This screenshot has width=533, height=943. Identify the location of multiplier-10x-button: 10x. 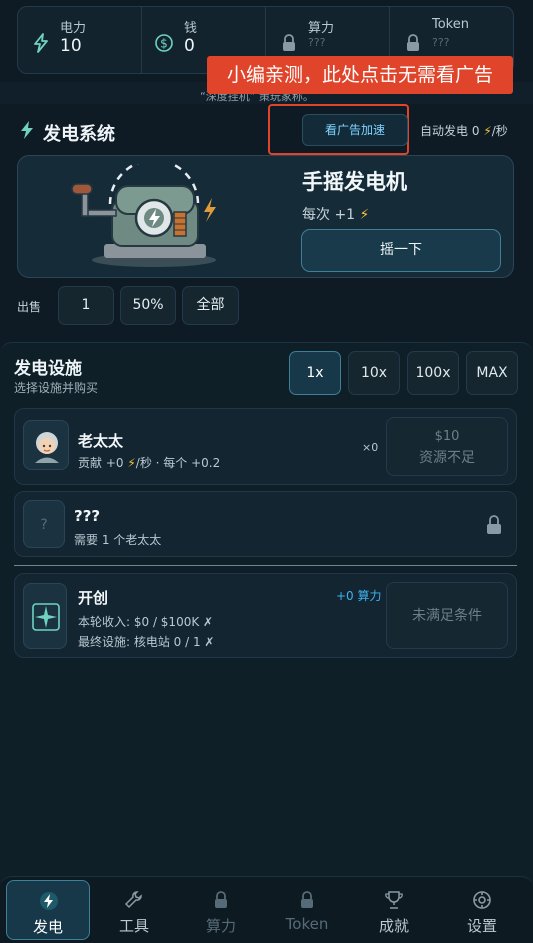
(374, 373).